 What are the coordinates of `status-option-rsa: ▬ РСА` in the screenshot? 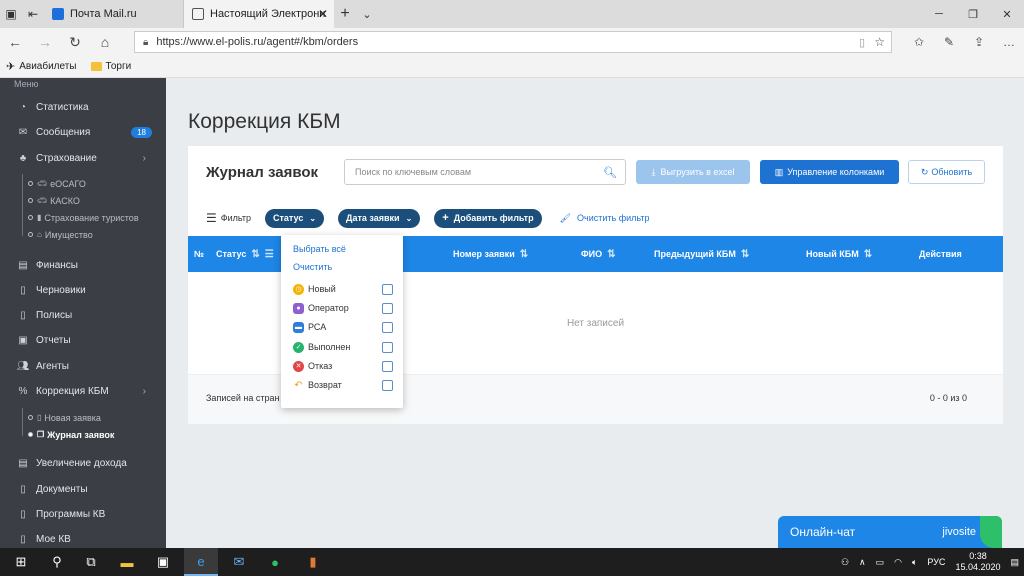 It's located at (343, 327).